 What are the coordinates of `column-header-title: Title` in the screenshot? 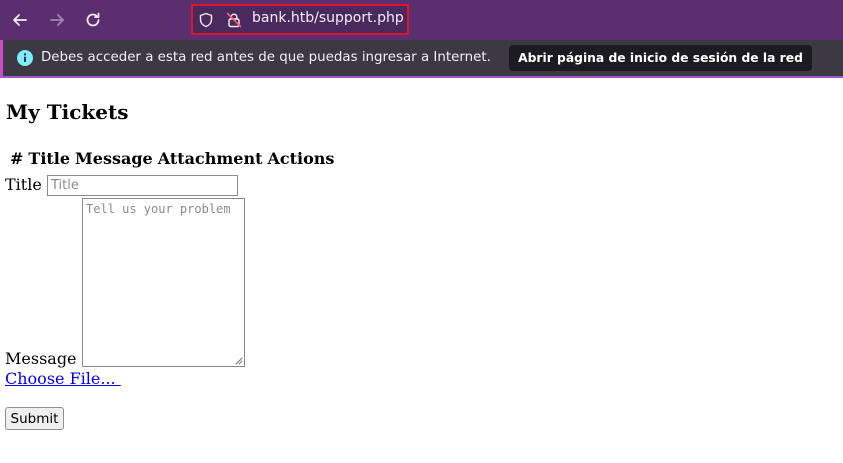 It's located at (49, 158).